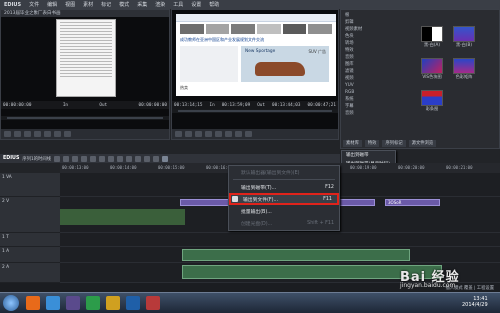 The width and height of the screenshot is (500, 313). Describe the element at coordinates (371, 92) in the screenshot. I see `tree-item: RGB` at that location.